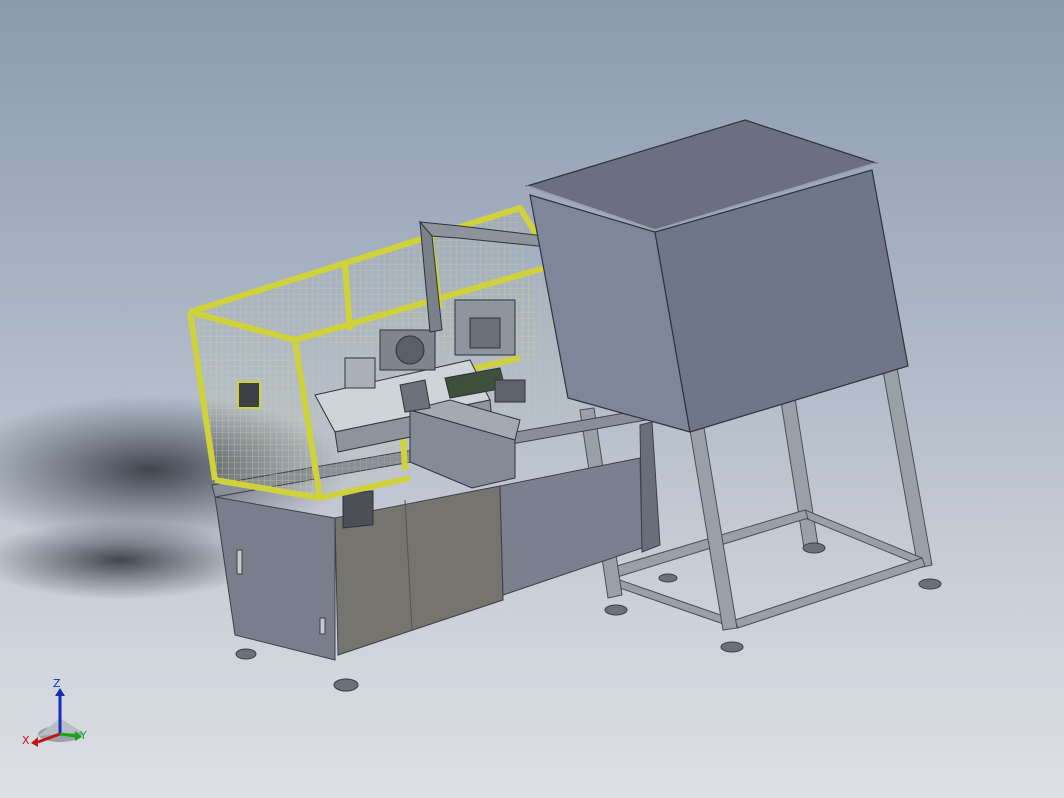 This screenshot has width=1064, height=798. What do you see at coordinates (57, 683) in the screenshot?
I see `z-axis-label: Z` at bounding box center [57, 683].